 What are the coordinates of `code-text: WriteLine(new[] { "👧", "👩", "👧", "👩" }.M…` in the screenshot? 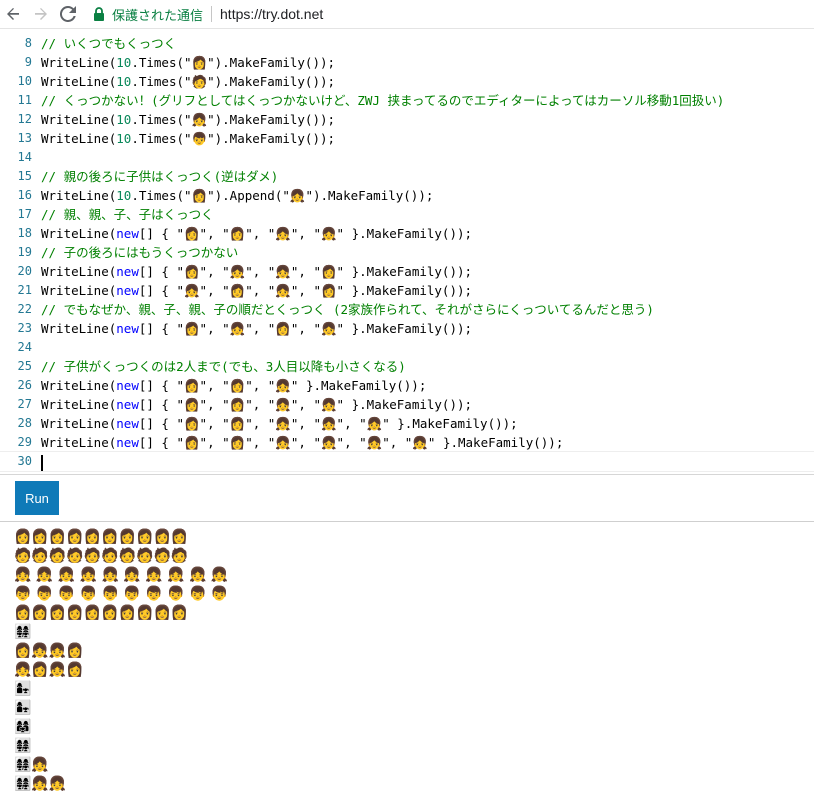 It's located at (256, 290).